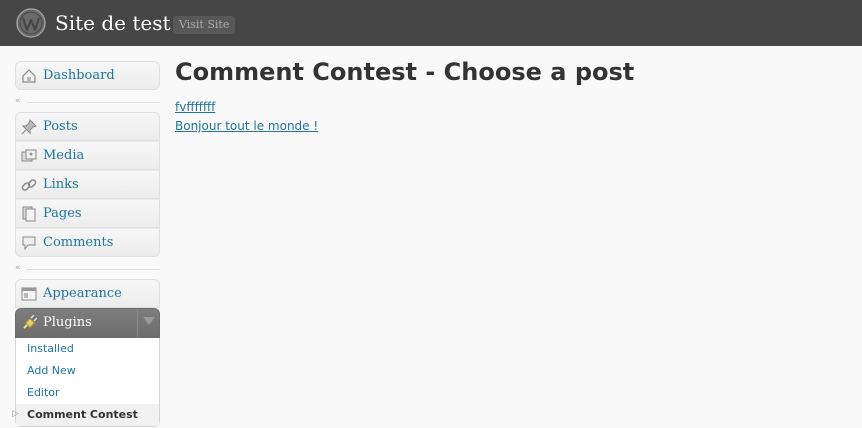 Image resolution: width=862 pixels, height=428 pixels. Describe the element at coordinates (405, 72) in the screenshot. I see `page-title: Comment Contest - Choose a post` at that location.